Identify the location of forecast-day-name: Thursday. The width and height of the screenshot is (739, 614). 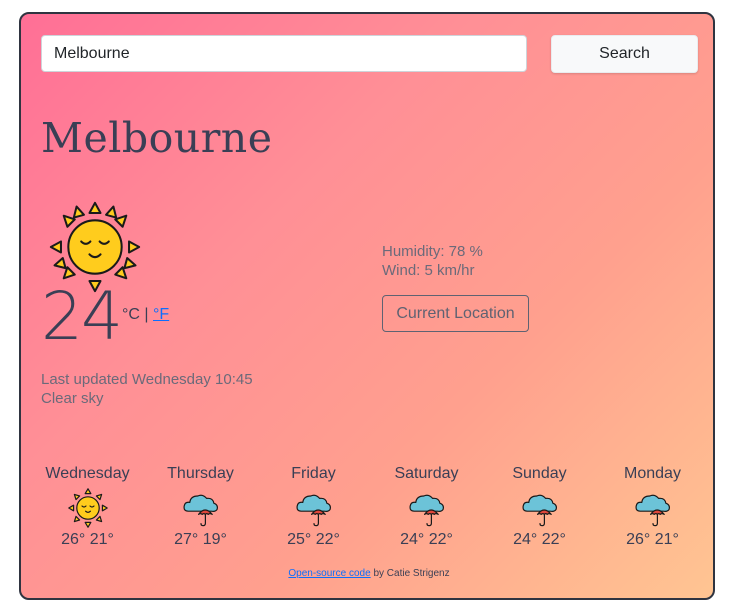
(200, 473).